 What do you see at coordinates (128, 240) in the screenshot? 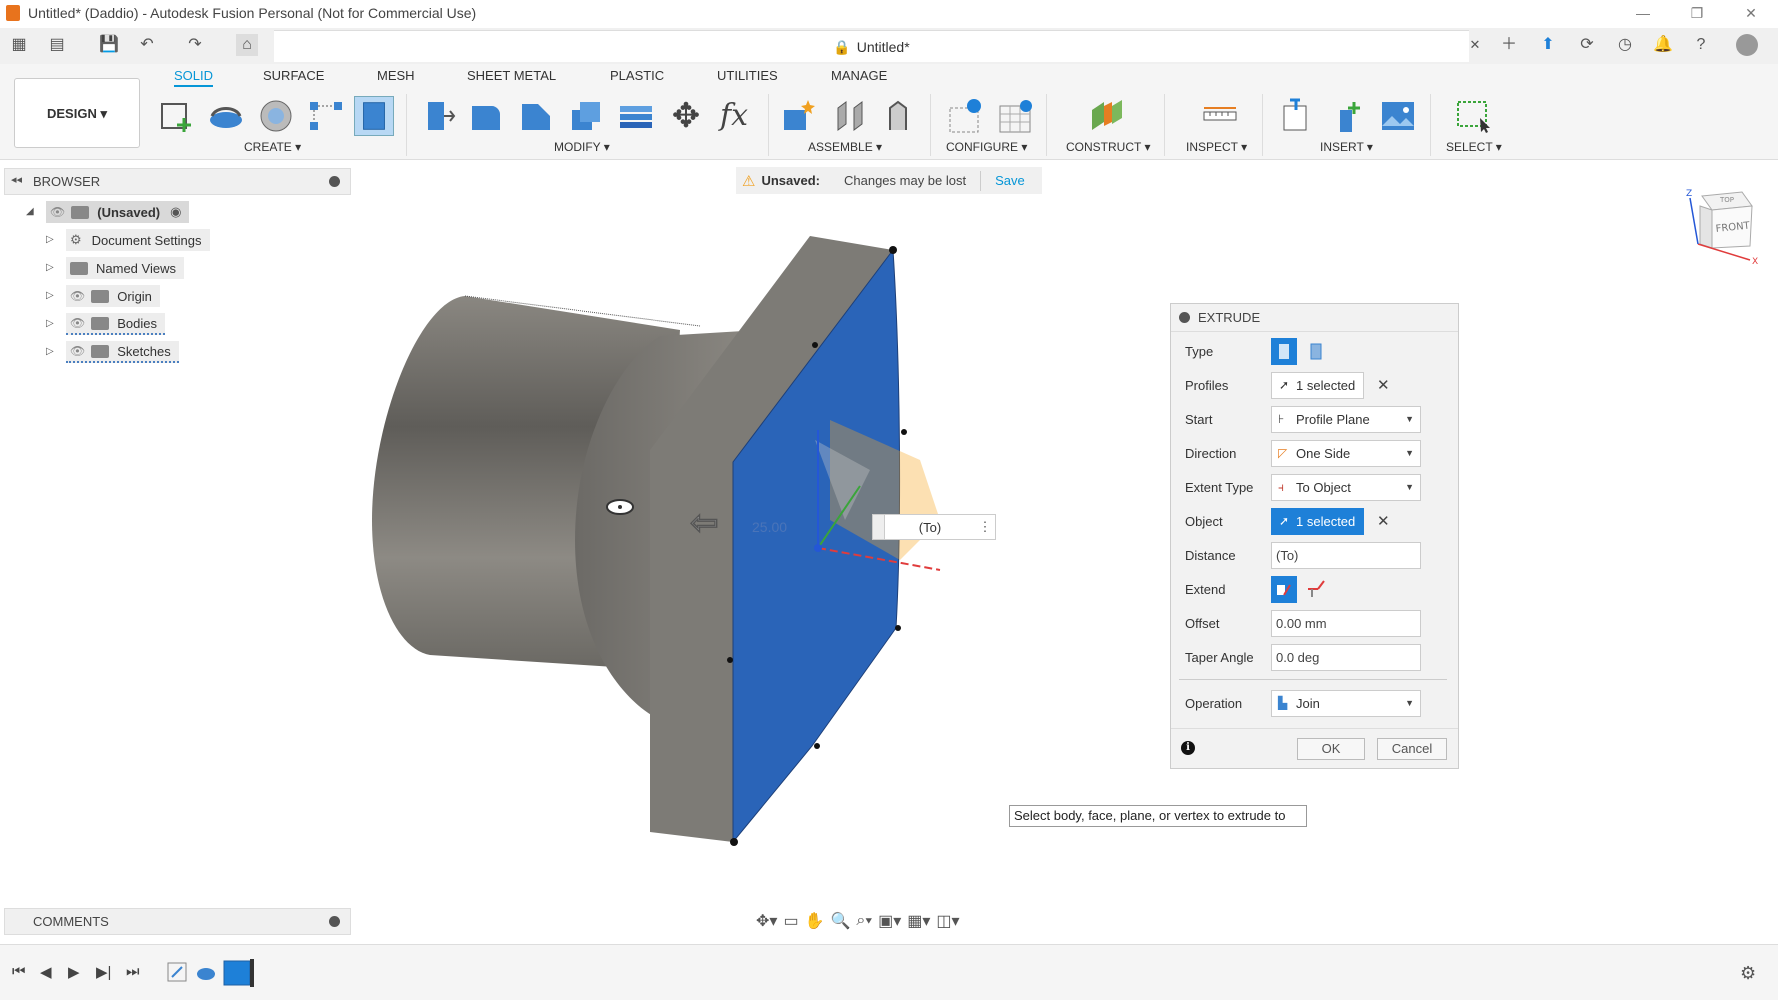
I see `tree-item-document-settings: ▷ ⚙ Document Settings` at bounding box center [128, 240].